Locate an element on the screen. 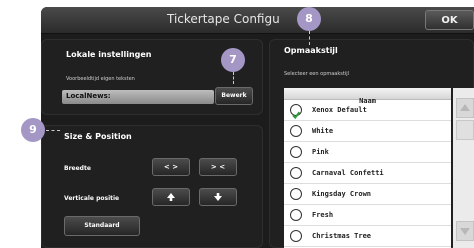 Image resolution: width=474 pixels, height=248 pixels. list-item-label: Pink is located at coordinates (320, 152).